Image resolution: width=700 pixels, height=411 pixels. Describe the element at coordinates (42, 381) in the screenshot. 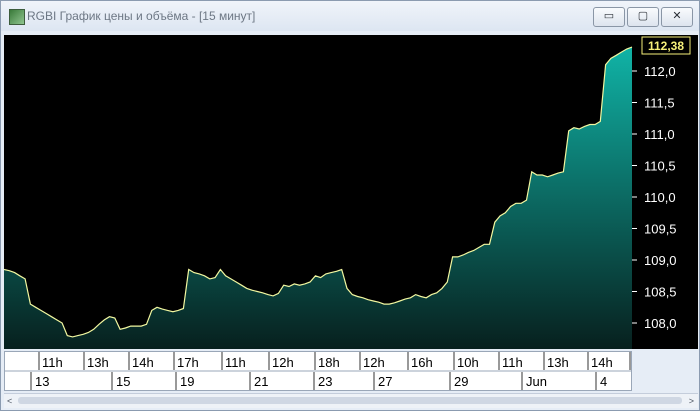

I see `x-date-label: 13` at that location.